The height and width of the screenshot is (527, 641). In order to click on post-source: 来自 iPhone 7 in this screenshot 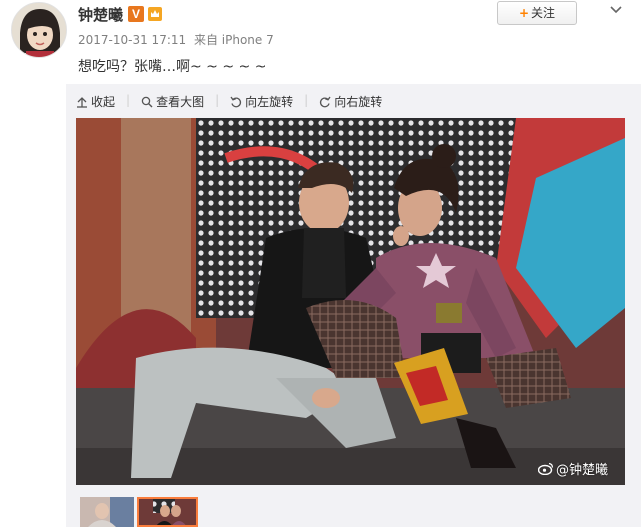, I will do `click(233, 40)`.